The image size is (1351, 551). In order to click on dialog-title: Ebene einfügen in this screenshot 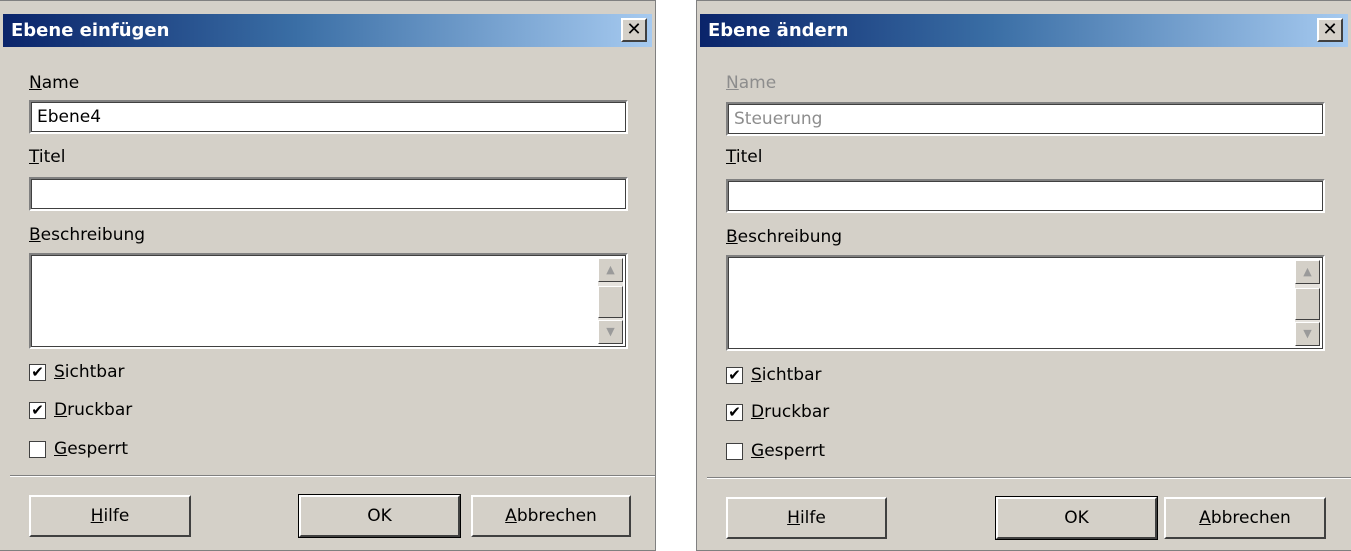, I will do `click(90, 30)`.